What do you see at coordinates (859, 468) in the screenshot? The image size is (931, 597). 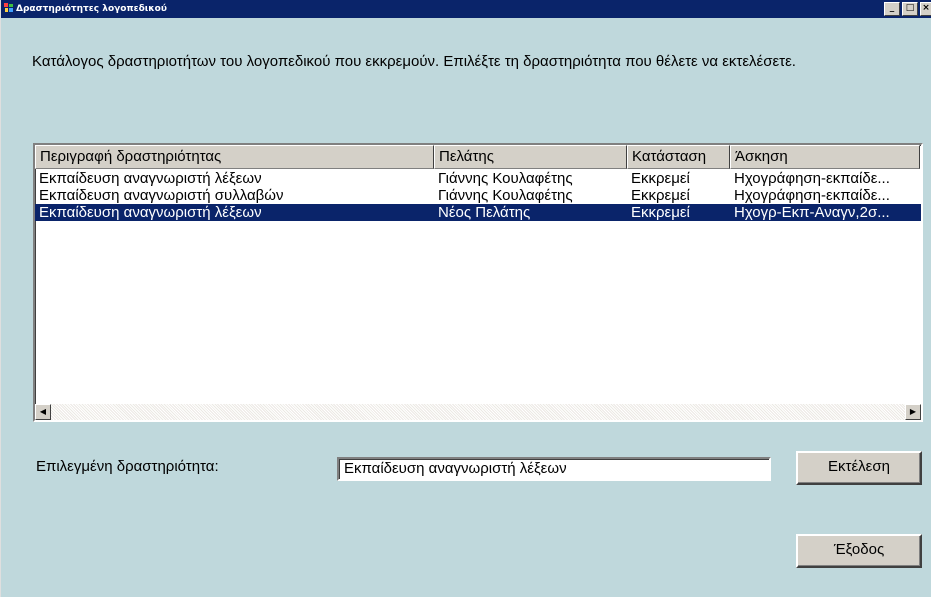 I see `run-button: Εκτέλεση` at bounding box center [859, 468].